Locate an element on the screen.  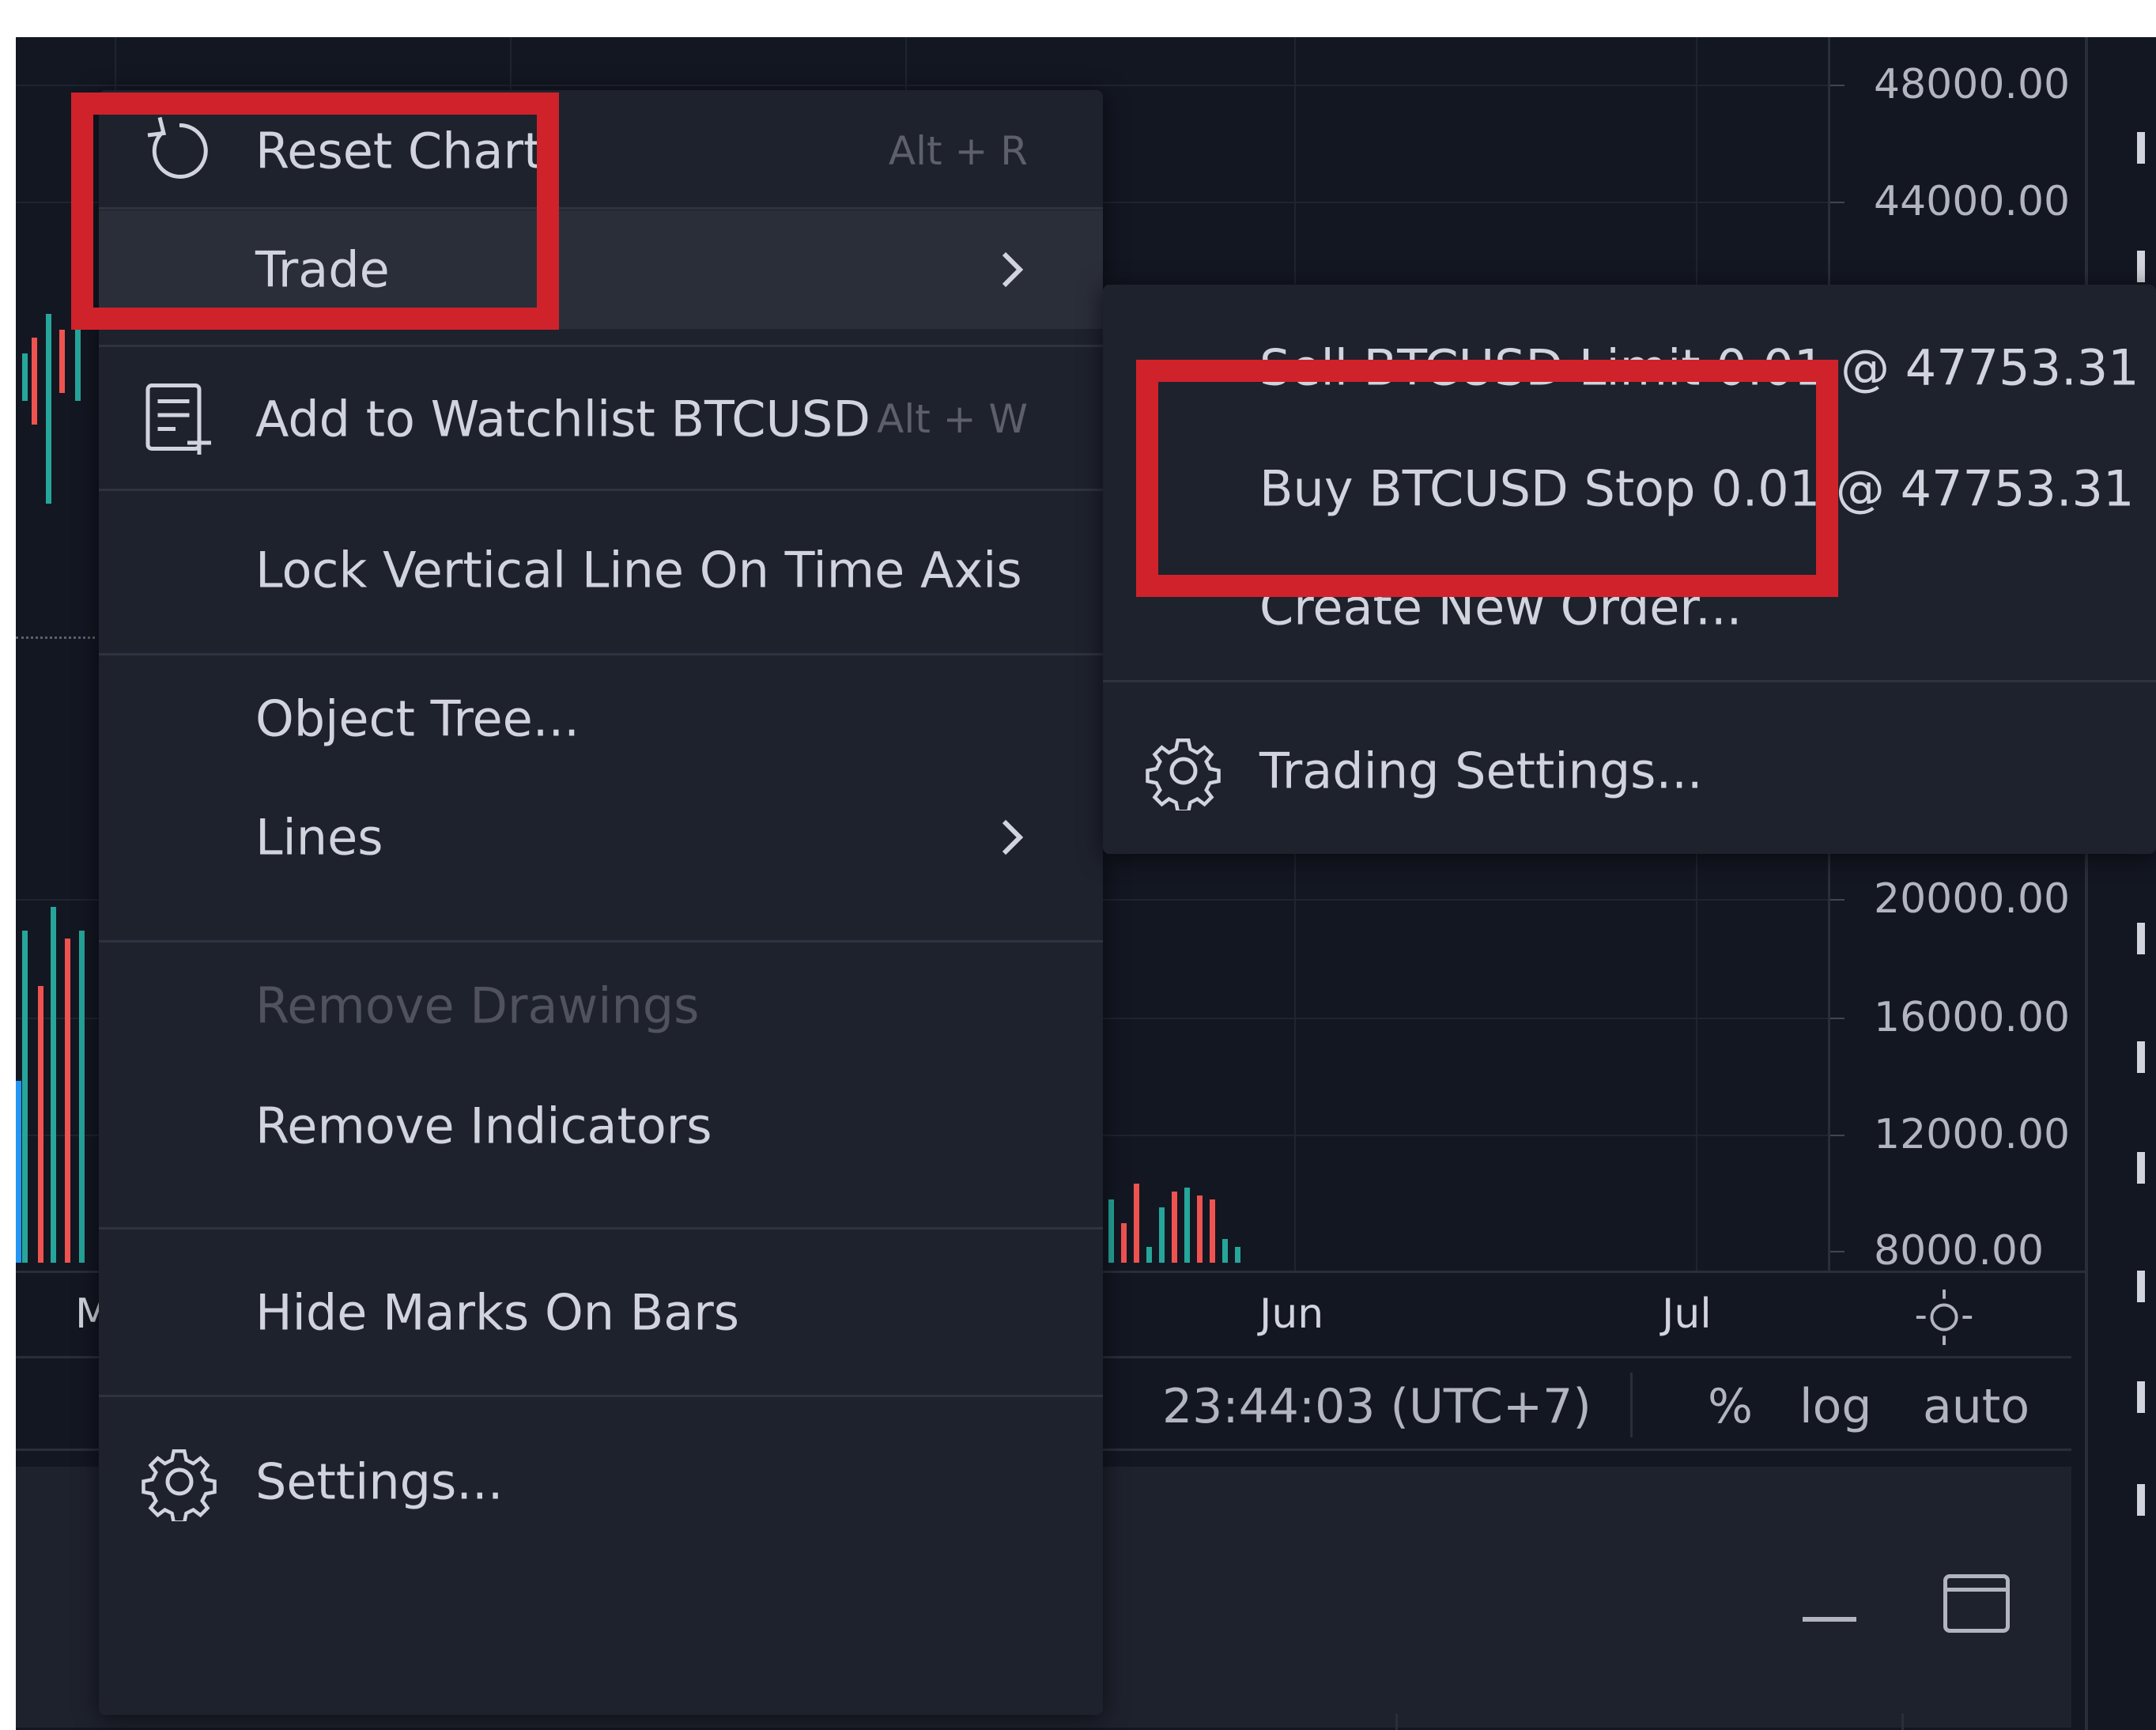
menu-item-remove-indicators: Remove Indicators is located at coordinates (601, 1126).